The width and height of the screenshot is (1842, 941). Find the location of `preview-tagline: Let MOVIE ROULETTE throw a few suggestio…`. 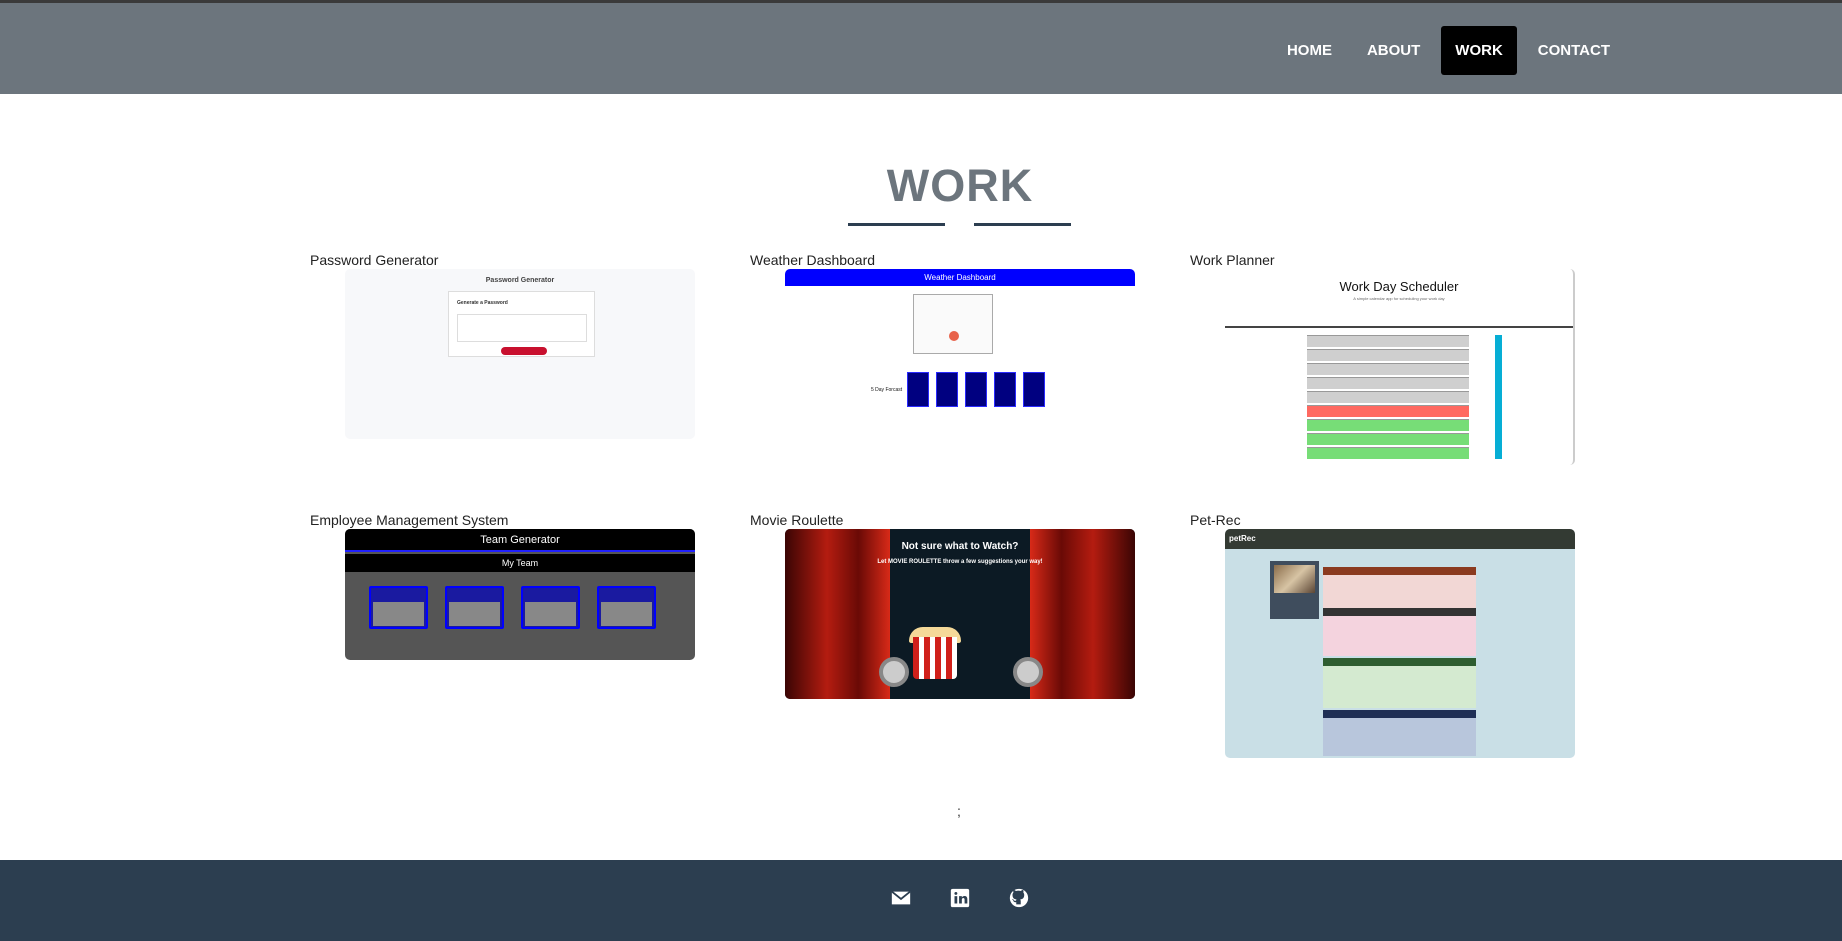

preview-tagline: Let MOVIE ROULETTE throw a few suggestio… is located at coordinates (960, 562).